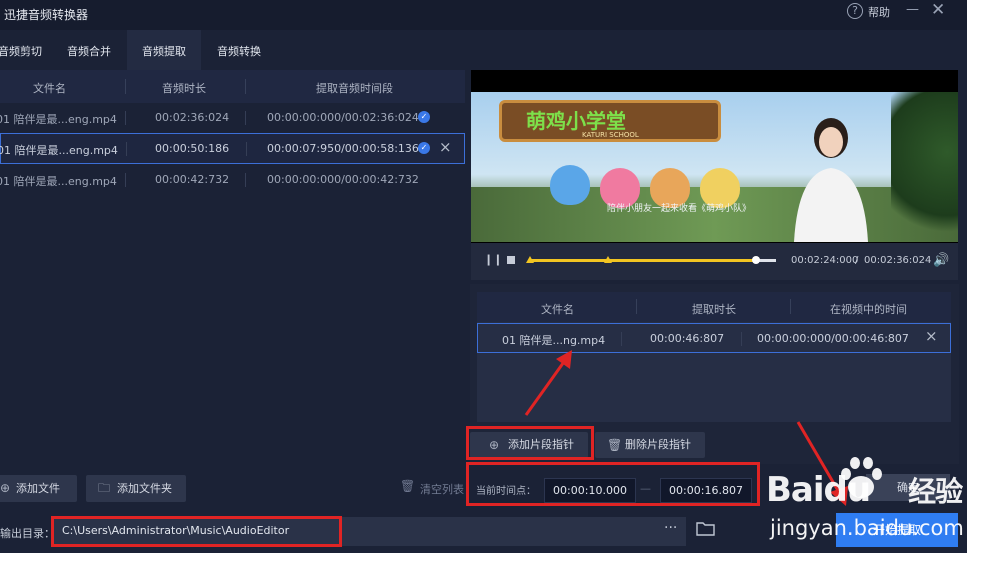 The height and width of the screenshot is (563, 1000). I want to click on video-logo-board: 萌鸡小学堂 KATURI SCHOOL, so click(610, 121).